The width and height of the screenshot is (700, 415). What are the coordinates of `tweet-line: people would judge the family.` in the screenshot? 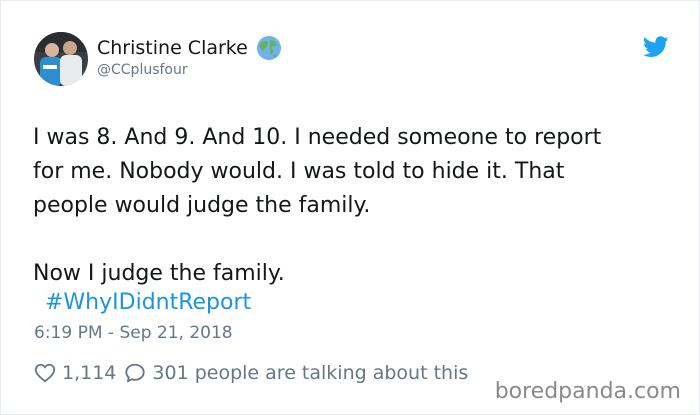 It's located at (202, 205).